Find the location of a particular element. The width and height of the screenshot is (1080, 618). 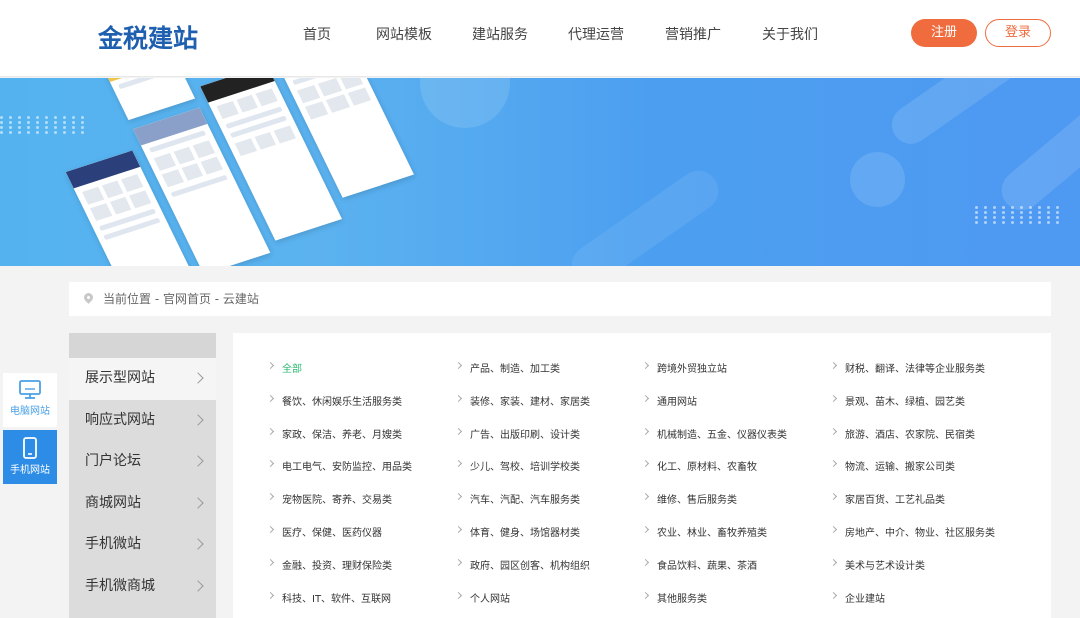

category-link: 广告、出版印刷、设计类 is located at coordinates (517, 433).